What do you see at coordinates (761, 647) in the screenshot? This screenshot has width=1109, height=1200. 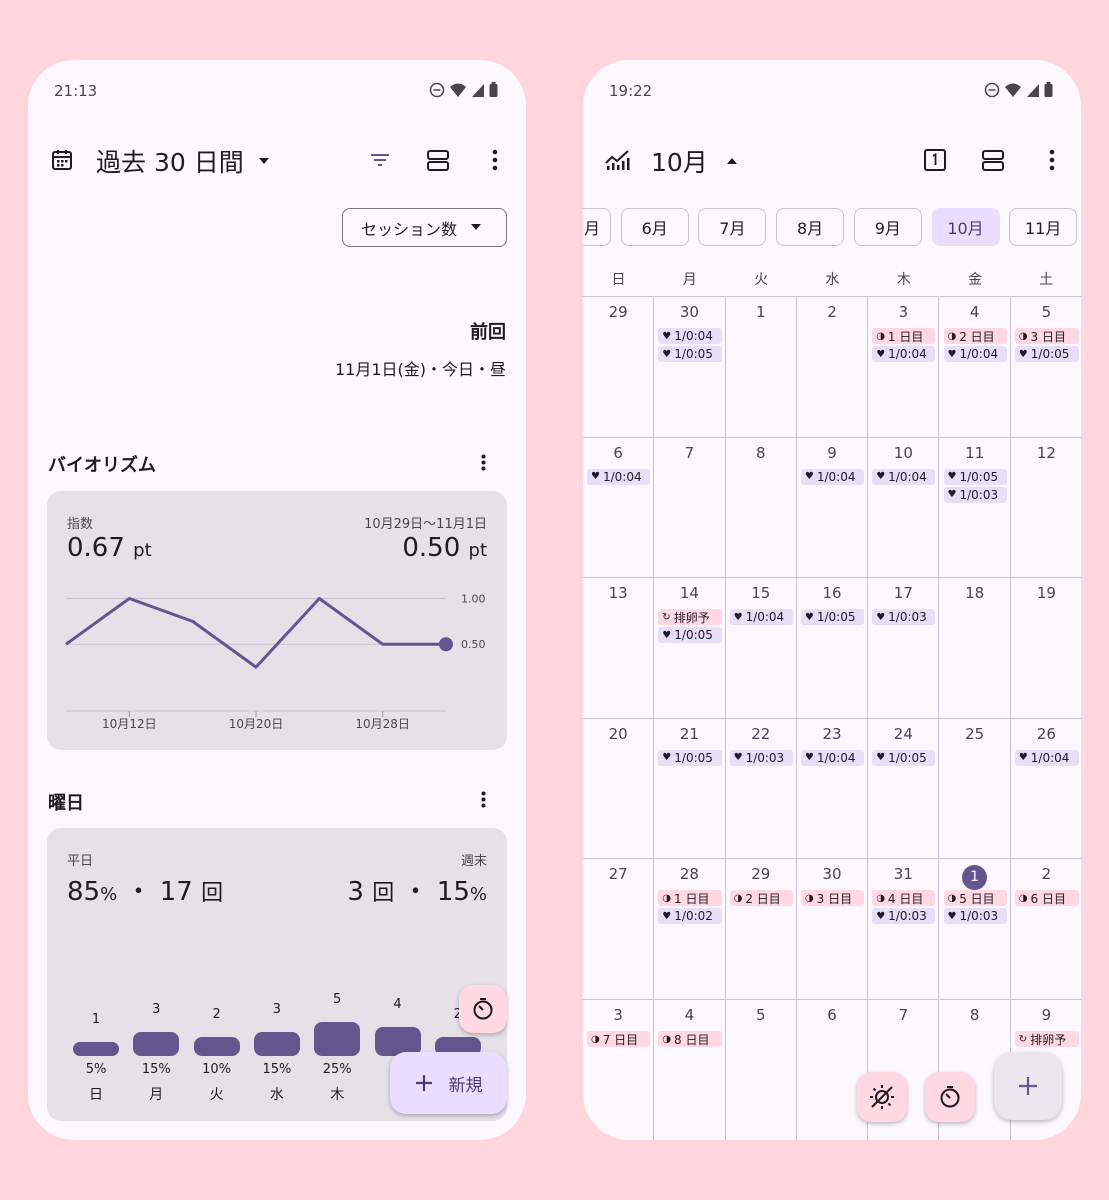 I see `day-cell: 15 ♥ 1/0:04` at bounding box center [761, 647].